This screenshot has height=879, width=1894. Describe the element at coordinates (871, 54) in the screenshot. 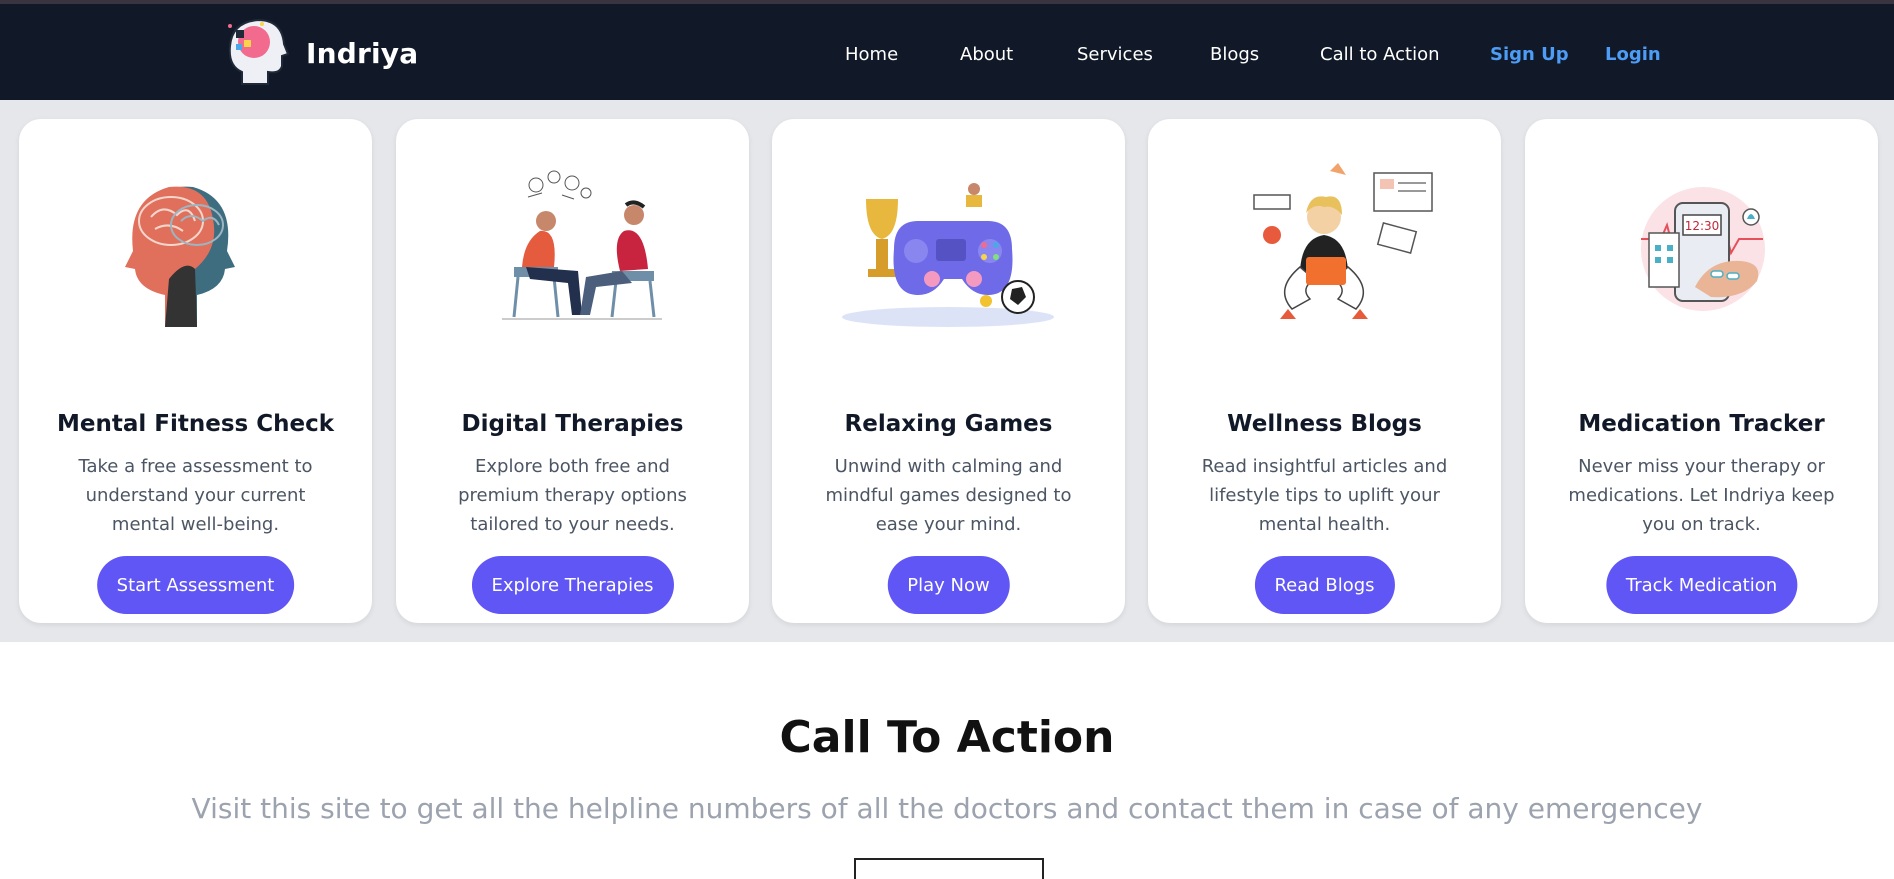

I see `nav-home: Home` at that location.